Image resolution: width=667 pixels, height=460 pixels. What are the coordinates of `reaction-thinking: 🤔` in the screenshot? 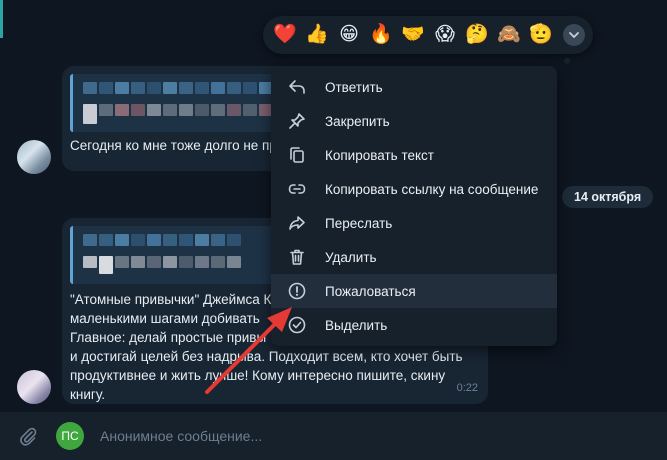 It's located at (477, 35).